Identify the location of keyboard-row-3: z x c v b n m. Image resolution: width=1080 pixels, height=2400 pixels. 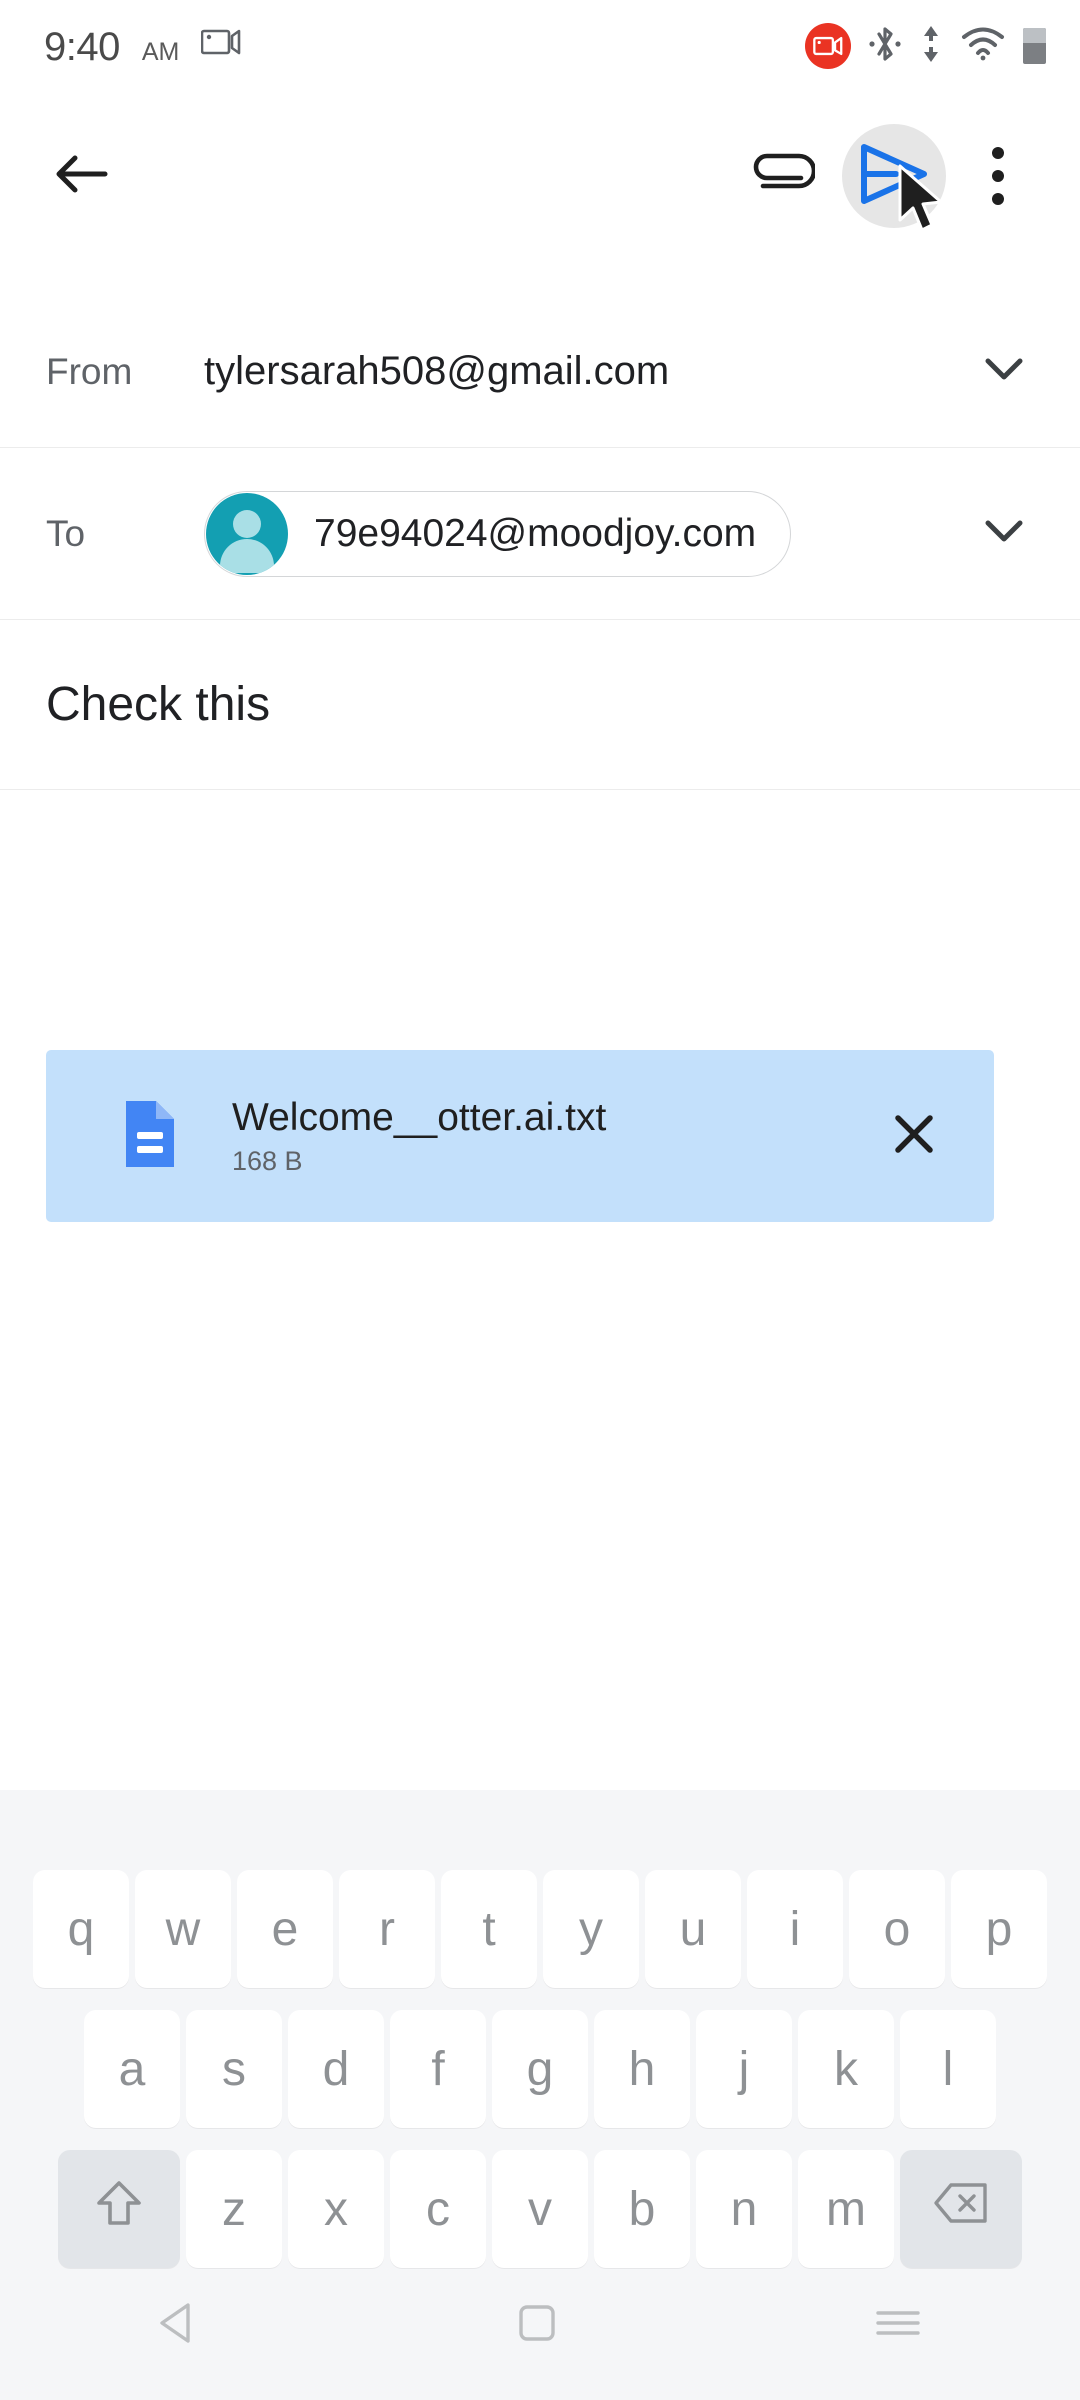
(540, 2198).